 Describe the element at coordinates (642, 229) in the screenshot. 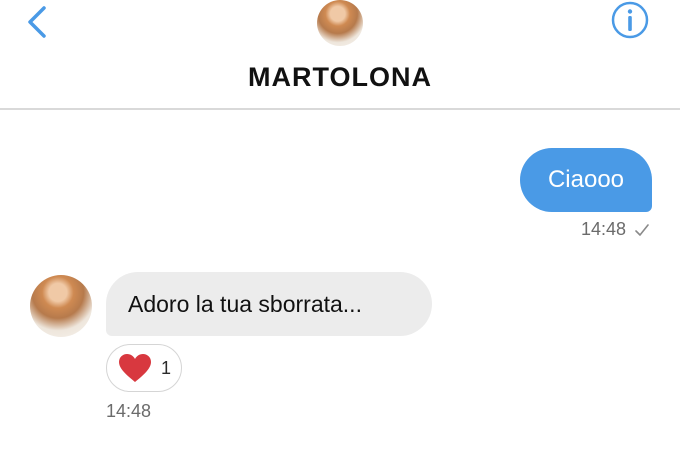

I see `check-icon` at that location.